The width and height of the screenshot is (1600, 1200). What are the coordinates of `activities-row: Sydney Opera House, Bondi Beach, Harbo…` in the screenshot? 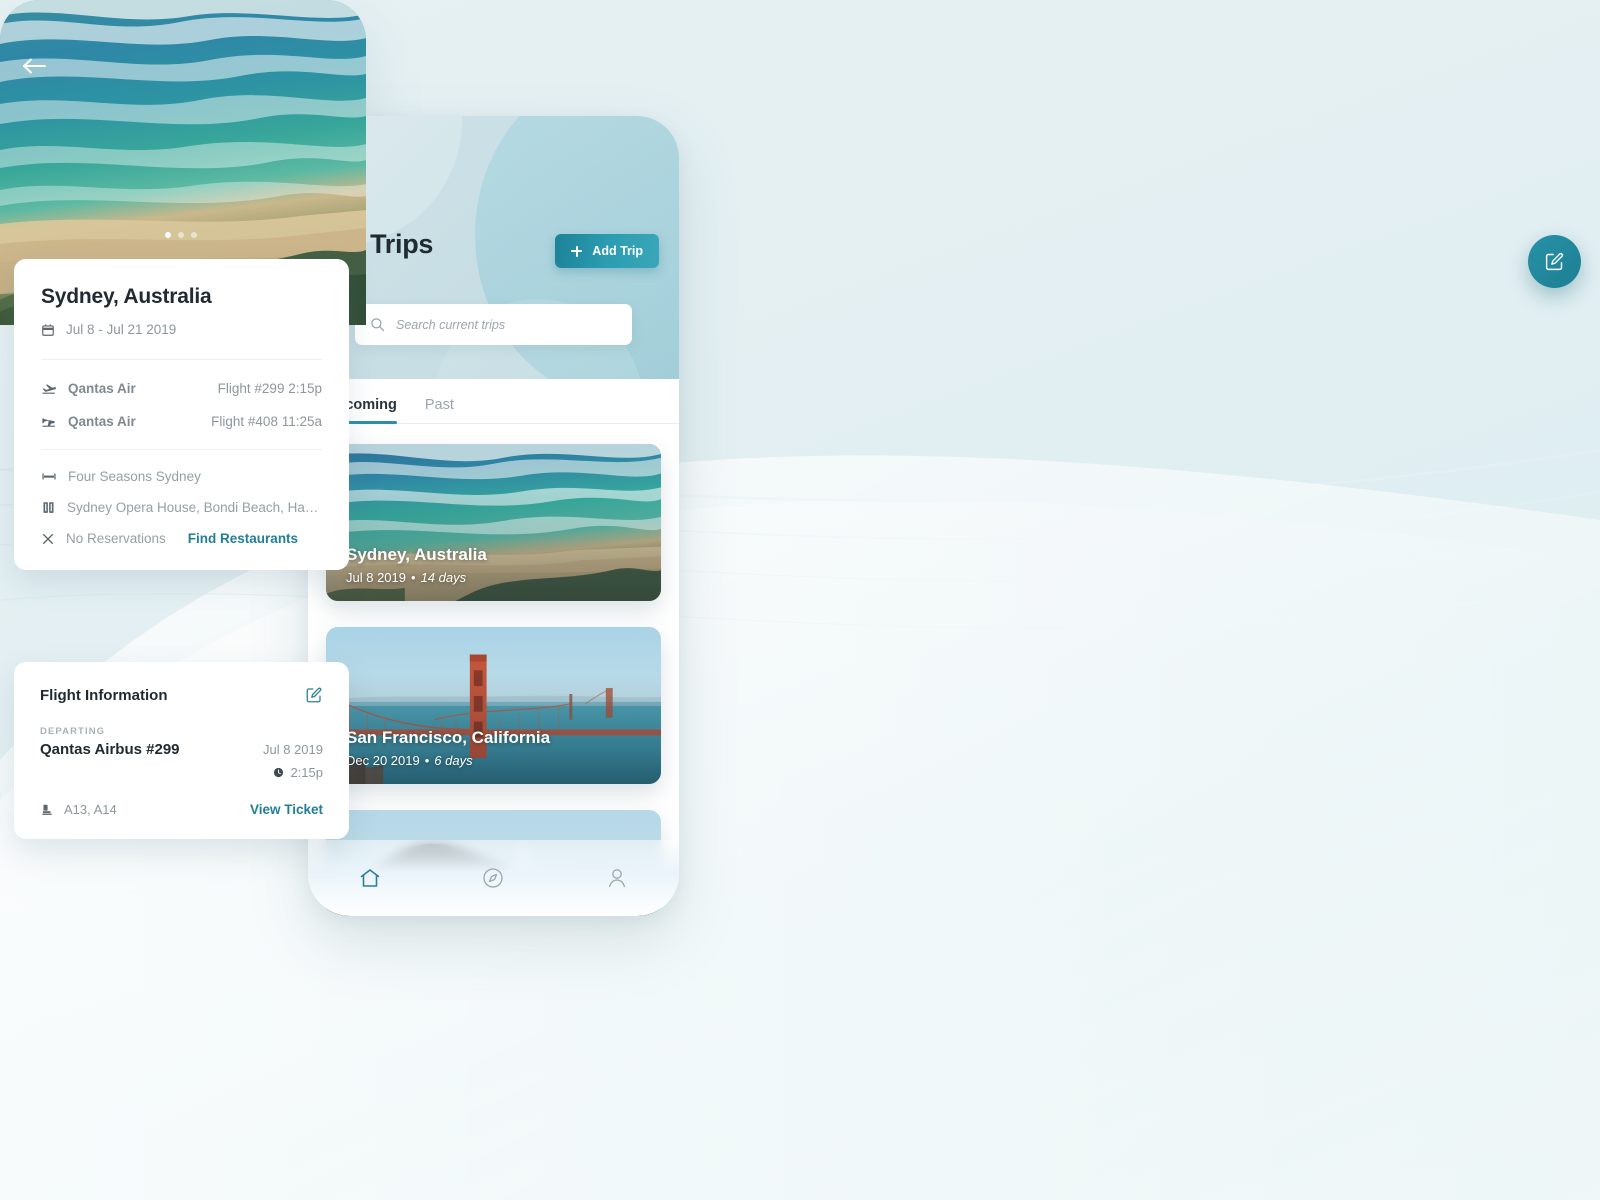 It's located at (181, 507).